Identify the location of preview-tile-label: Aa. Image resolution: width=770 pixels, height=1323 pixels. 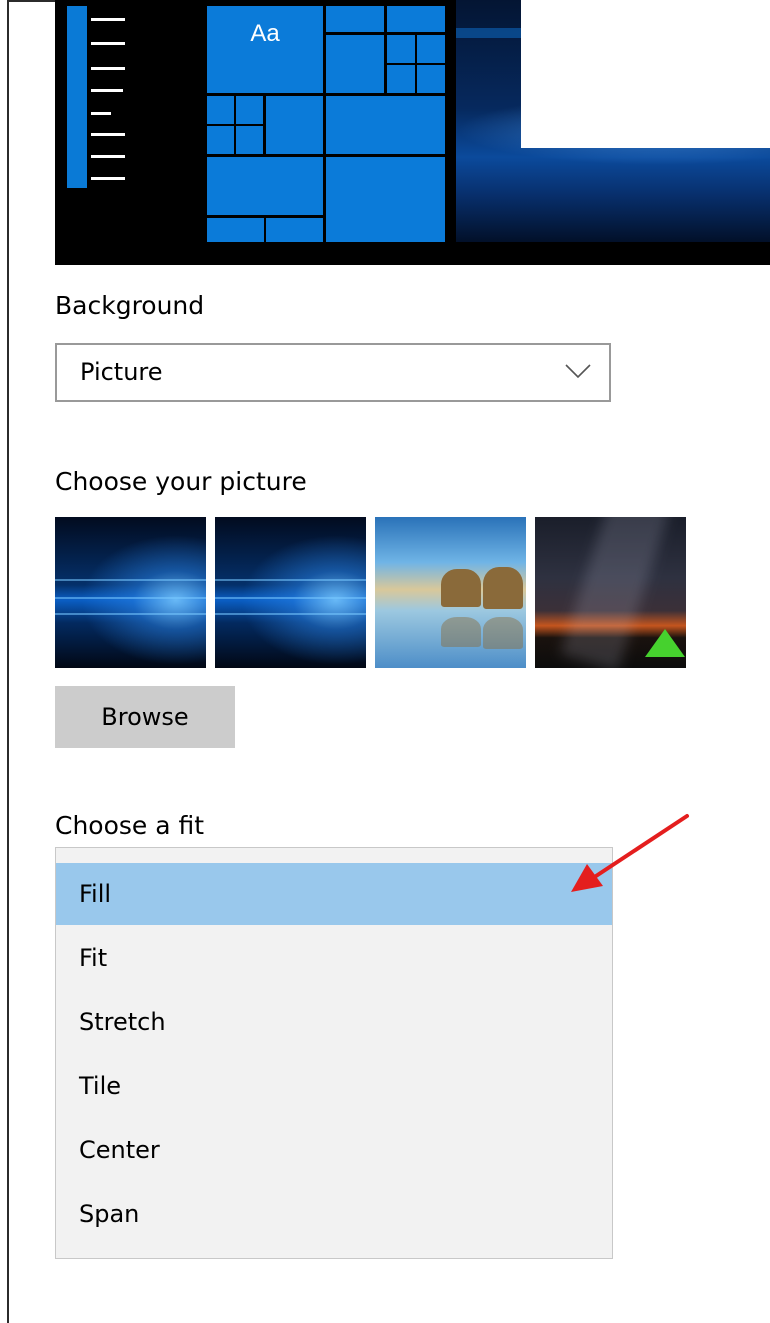
(265, 33).